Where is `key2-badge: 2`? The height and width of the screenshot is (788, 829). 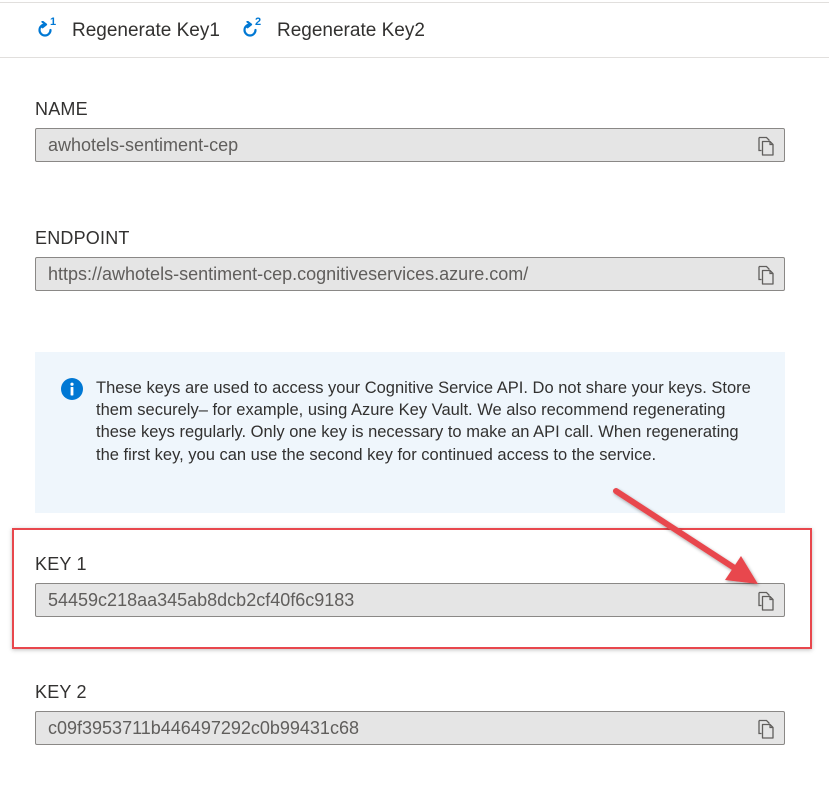
key2-badge: 2 is located at coordinates (258, 22).